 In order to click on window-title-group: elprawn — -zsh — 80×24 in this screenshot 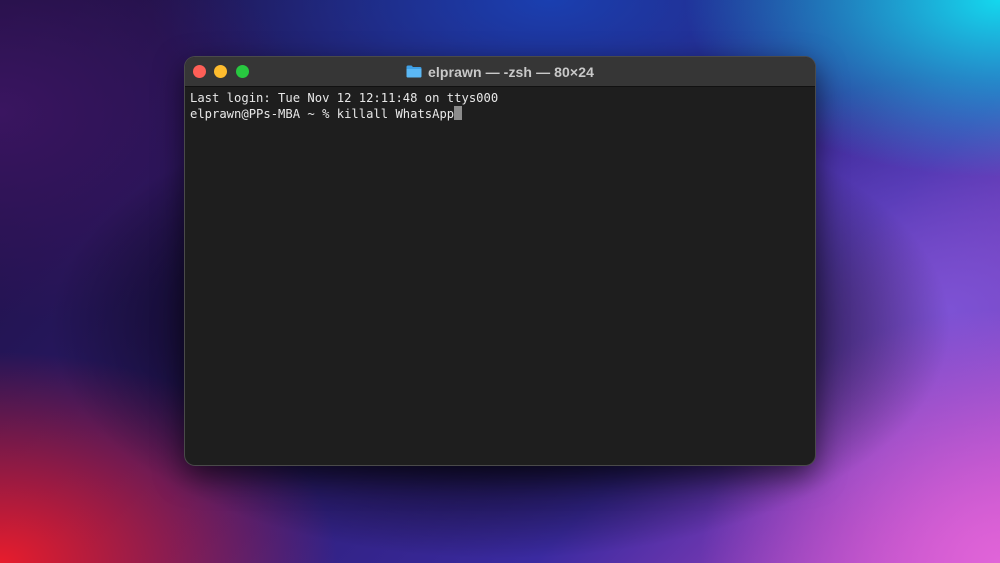, I will do `click(500, 71)`.